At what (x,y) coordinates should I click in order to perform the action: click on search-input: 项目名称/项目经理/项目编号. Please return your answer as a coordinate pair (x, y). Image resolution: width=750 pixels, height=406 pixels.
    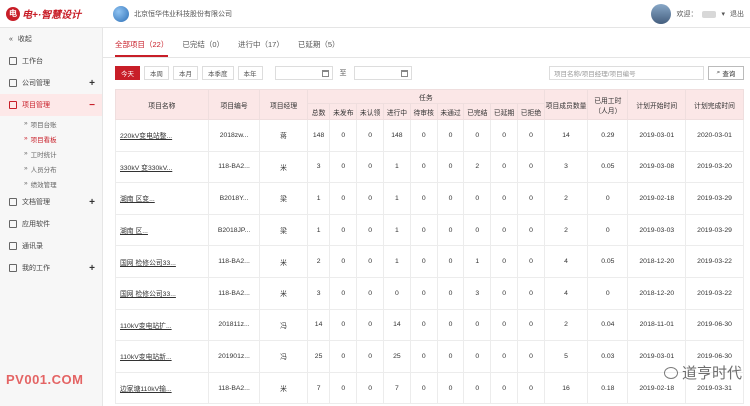
    Looking at the image, I should click on (626, 73).